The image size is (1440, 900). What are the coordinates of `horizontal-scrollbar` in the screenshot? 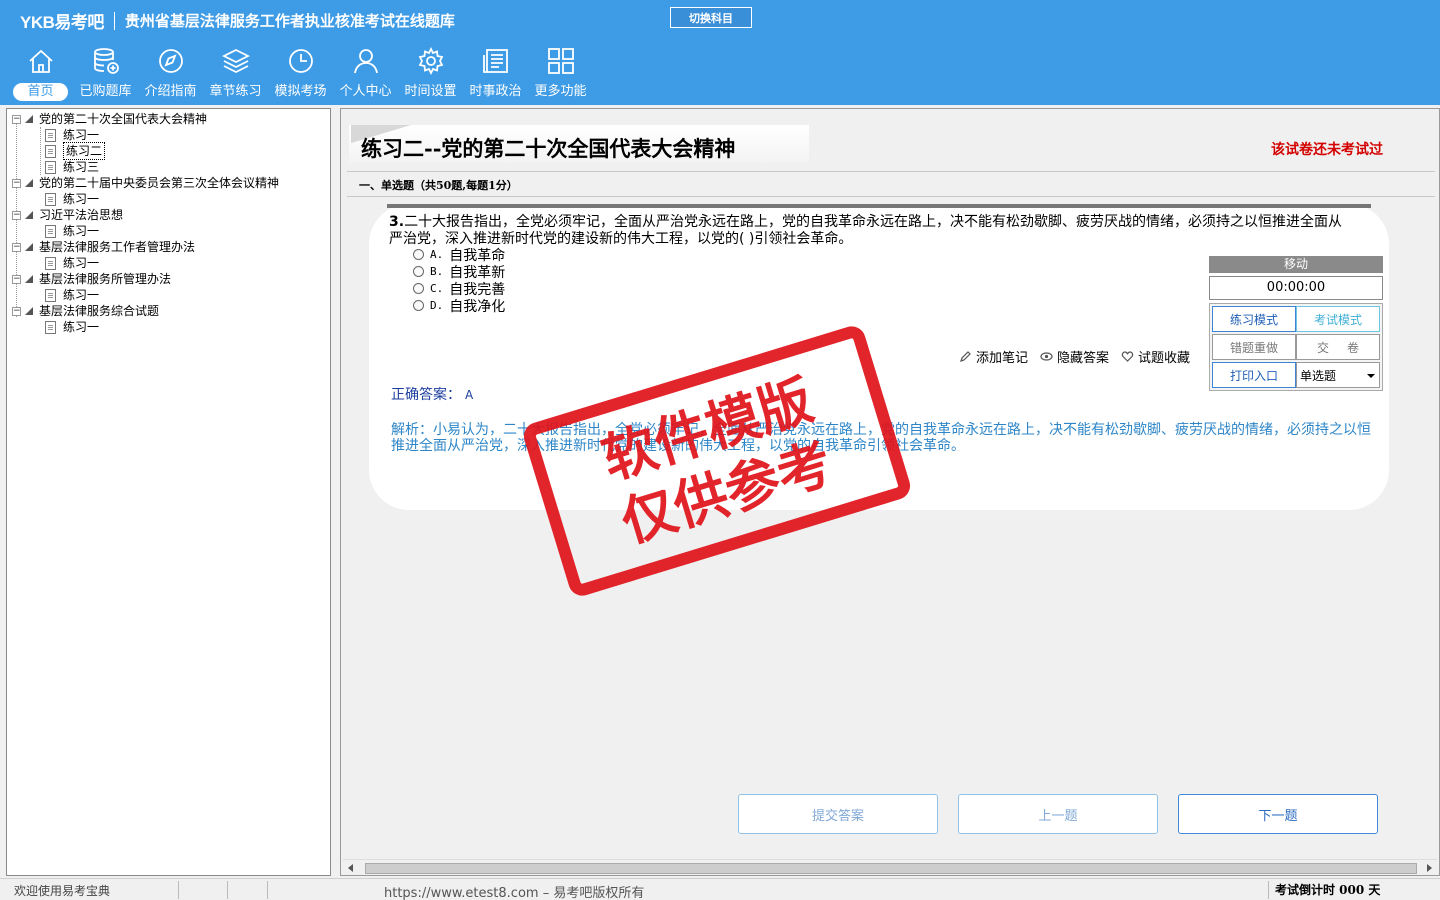 It's located at (890, 867).